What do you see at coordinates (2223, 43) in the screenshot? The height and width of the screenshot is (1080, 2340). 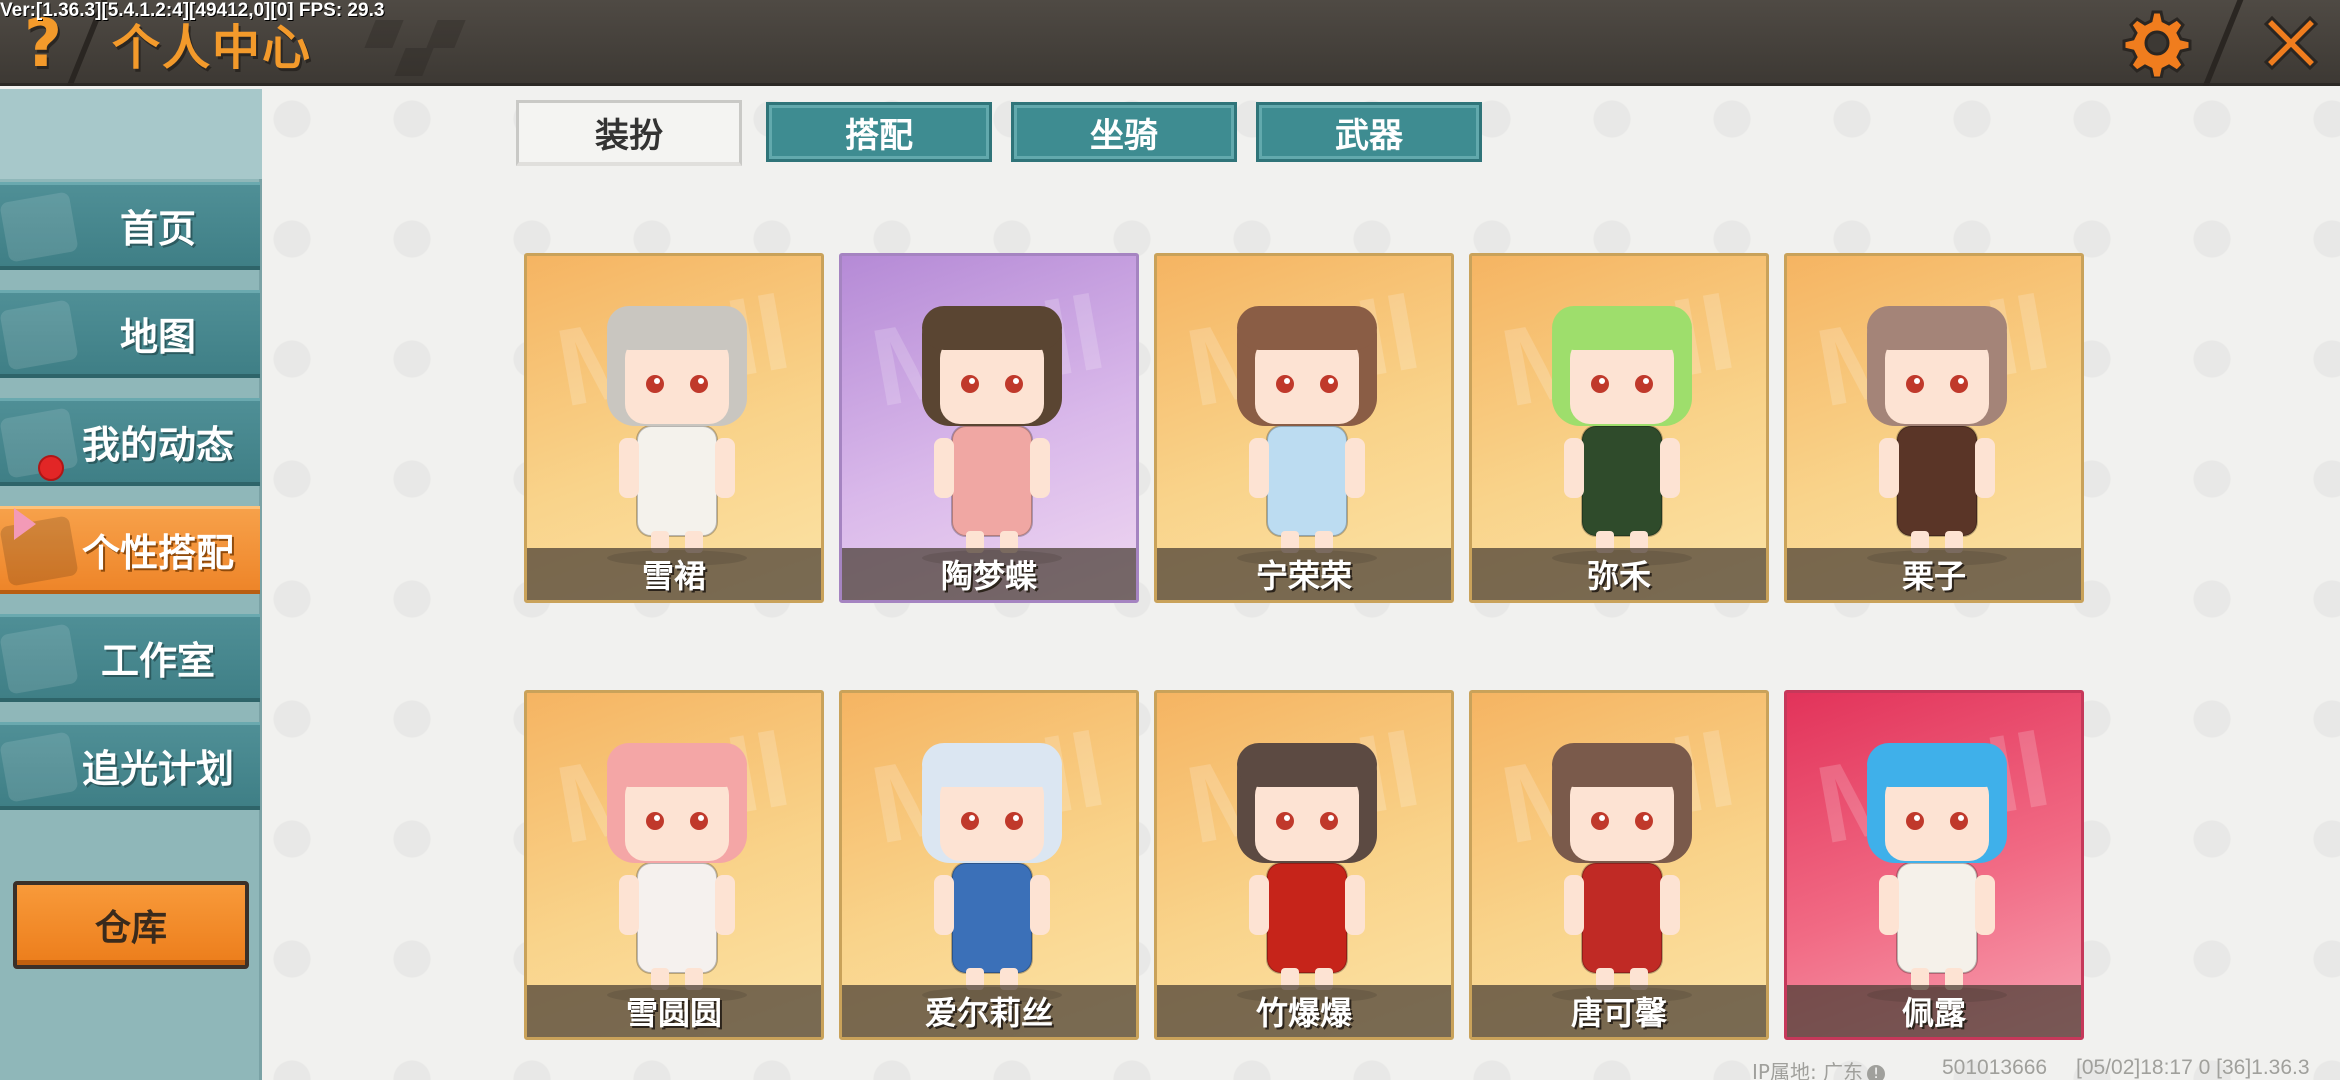 I see `header-divider-right` at bounding box center [2223, 43].